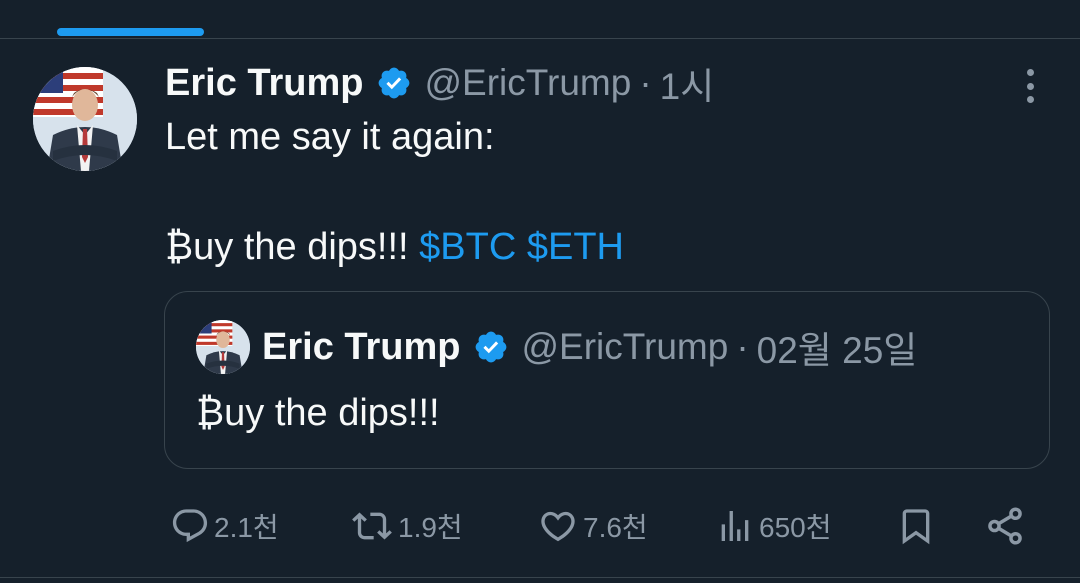 The width and height of the screenshot is (1080, 583). Describe the element at coordinates (625, 346) in the screenshot. I see `quoted-author-handle: @EricTrump` at that location.